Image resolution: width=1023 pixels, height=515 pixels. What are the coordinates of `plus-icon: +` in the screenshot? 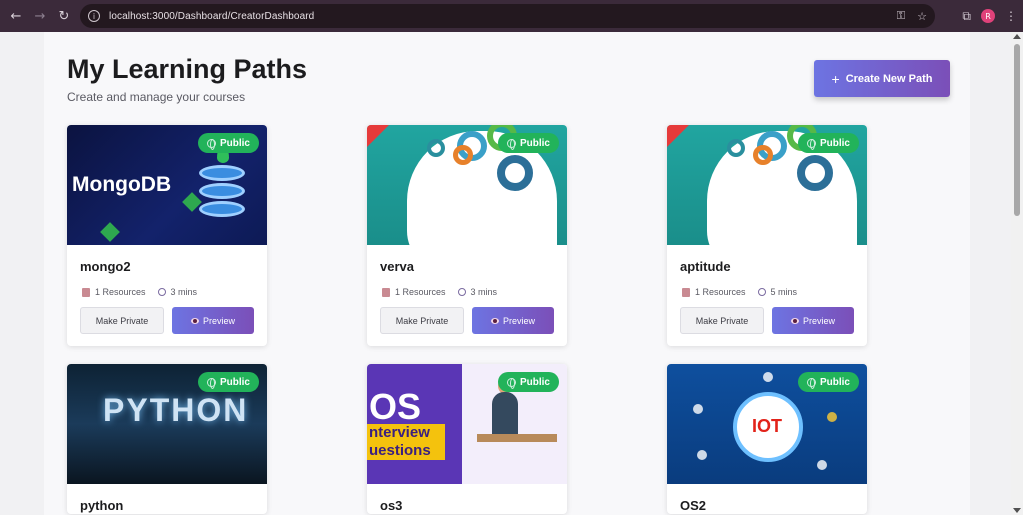 It's located at (835, 78).